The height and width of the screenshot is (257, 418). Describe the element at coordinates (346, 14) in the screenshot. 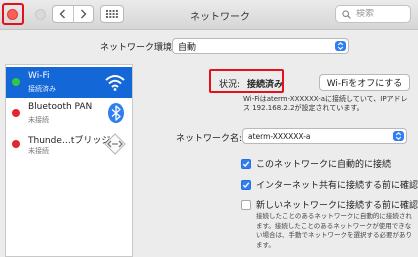

I see `search-icon` at that location.